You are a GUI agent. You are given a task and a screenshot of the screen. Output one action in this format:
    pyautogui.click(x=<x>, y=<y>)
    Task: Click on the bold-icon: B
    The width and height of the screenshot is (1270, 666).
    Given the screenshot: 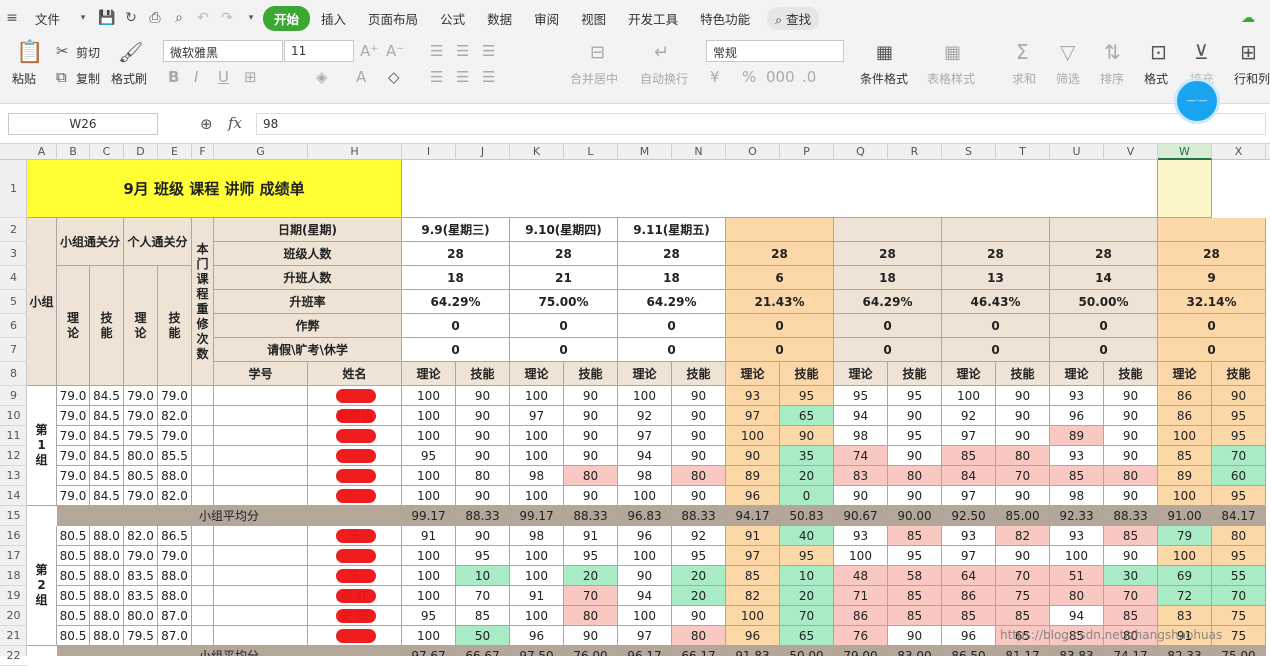 What is the action you would take?
    pyautogui.click(x=173, y=77)
    